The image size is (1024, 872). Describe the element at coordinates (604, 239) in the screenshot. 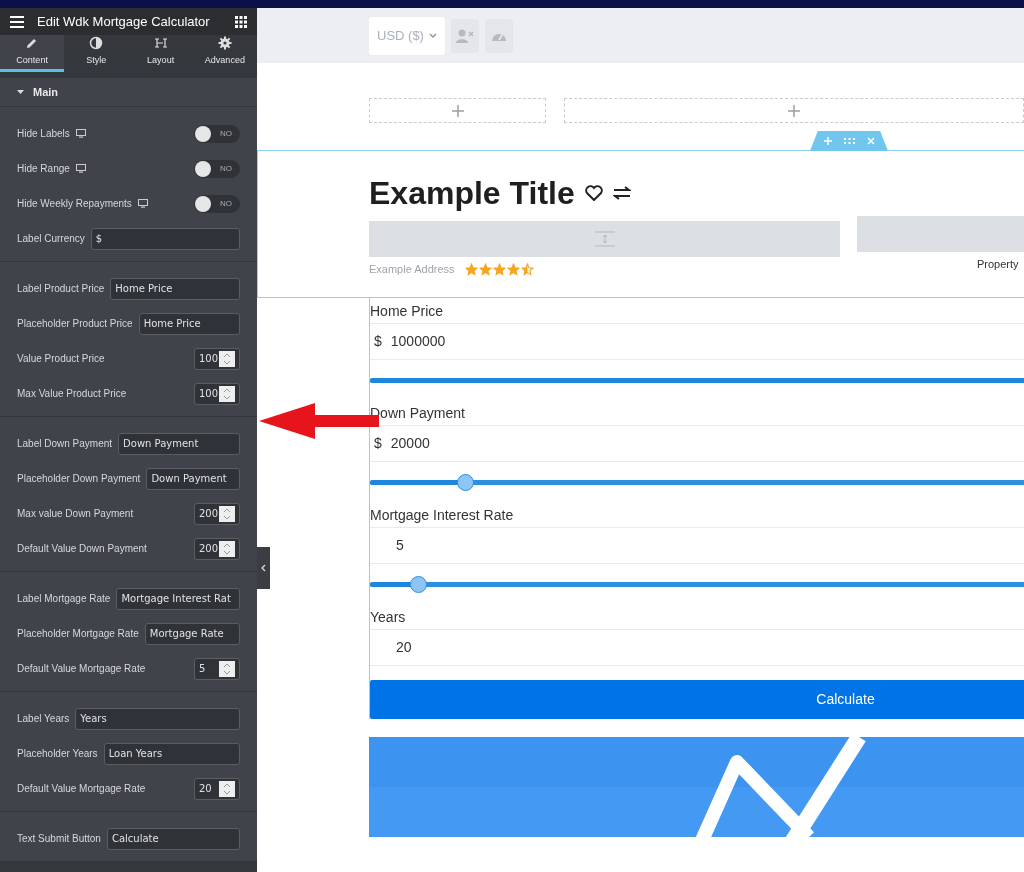

I see `resize-icon` at that location.